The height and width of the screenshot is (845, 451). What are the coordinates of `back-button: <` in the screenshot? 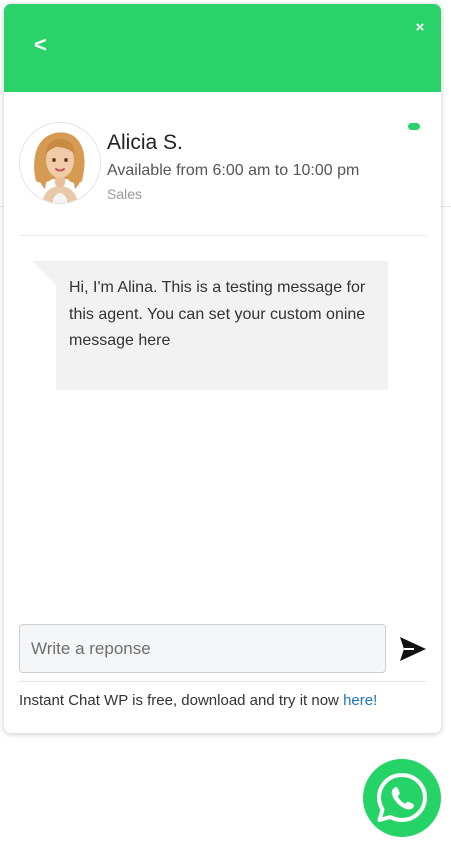 It's located at (44, 45).